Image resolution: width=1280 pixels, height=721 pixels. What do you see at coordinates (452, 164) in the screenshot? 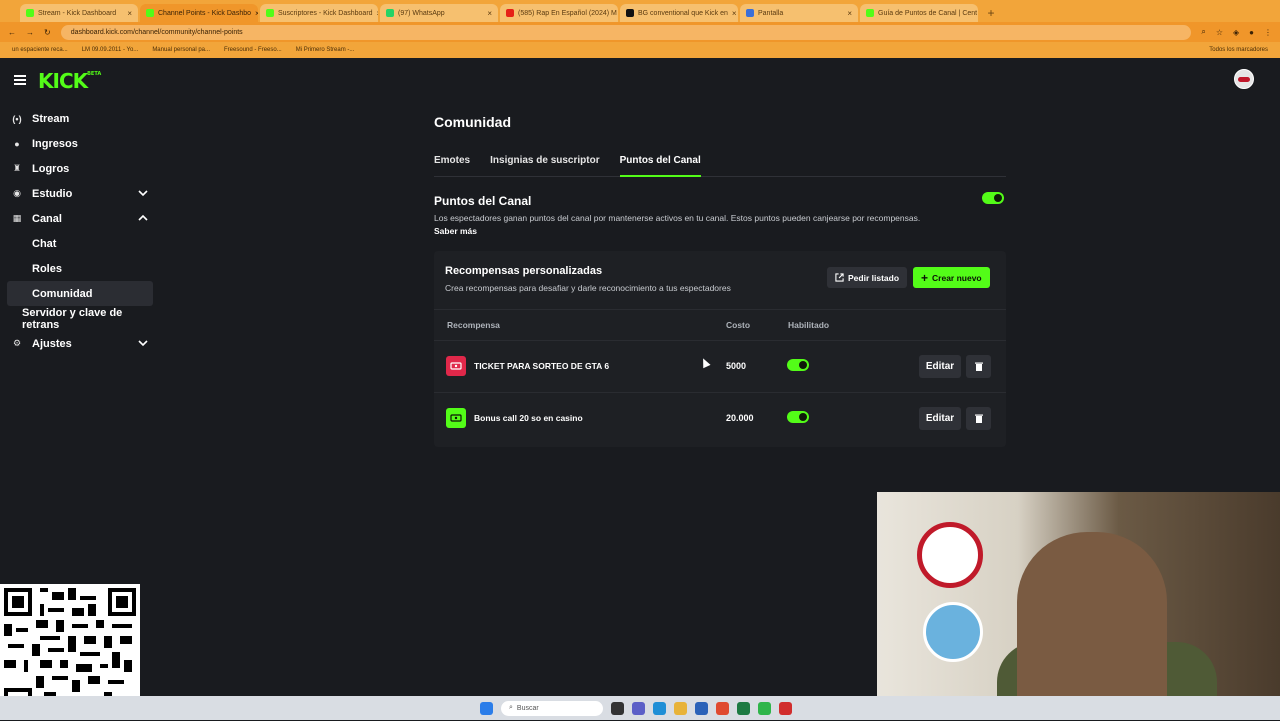
I see `tab-emotes: Emotes` at bounding box center [452, 164].